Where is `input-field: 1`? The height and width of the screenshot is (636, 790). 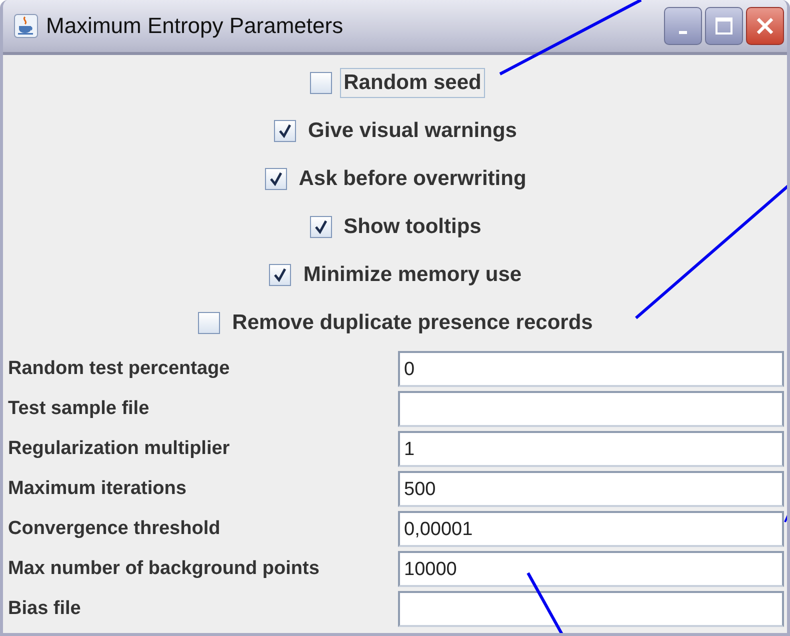 input-field: 1 is located at coordinates (591, 449).